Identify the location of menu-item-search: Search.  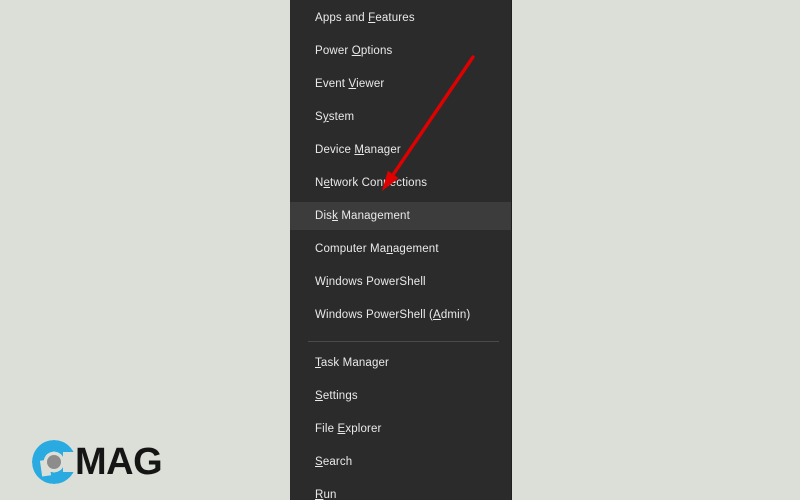
(400, 462).